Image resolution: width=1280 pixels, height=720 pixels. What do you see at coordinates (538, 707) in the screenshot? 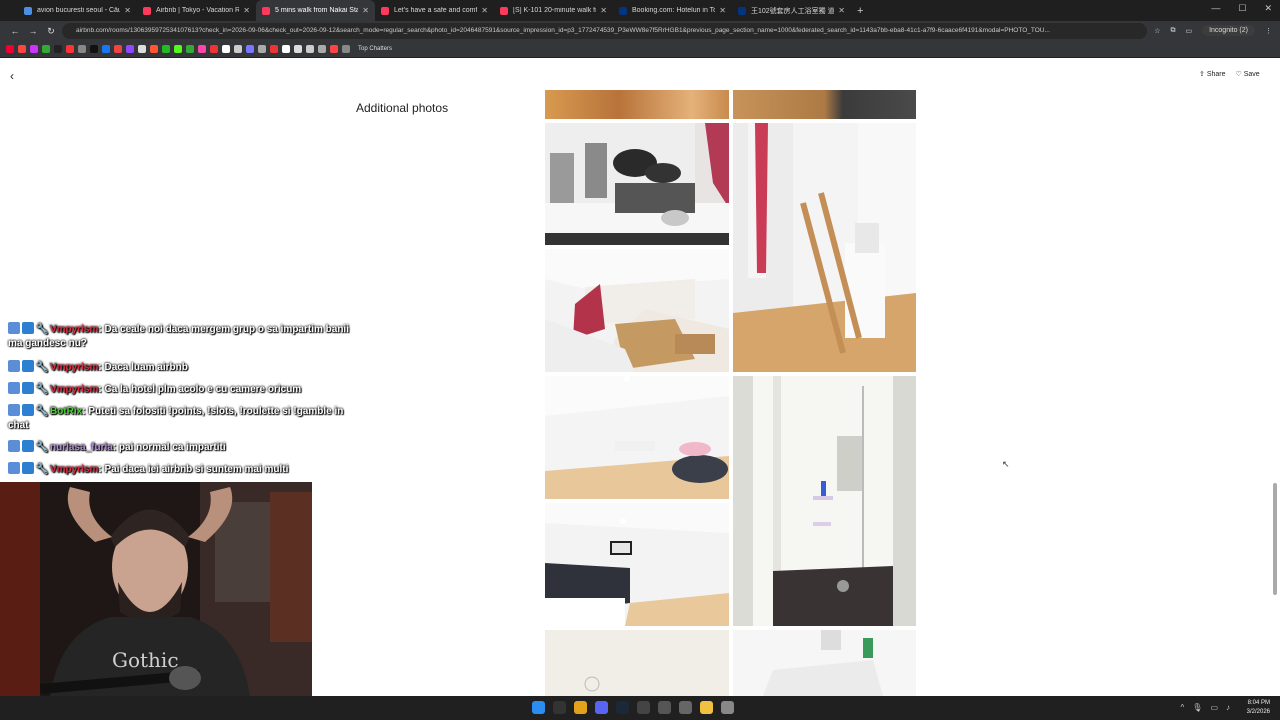
I see `start-icon` at bounding box center [538, 707].